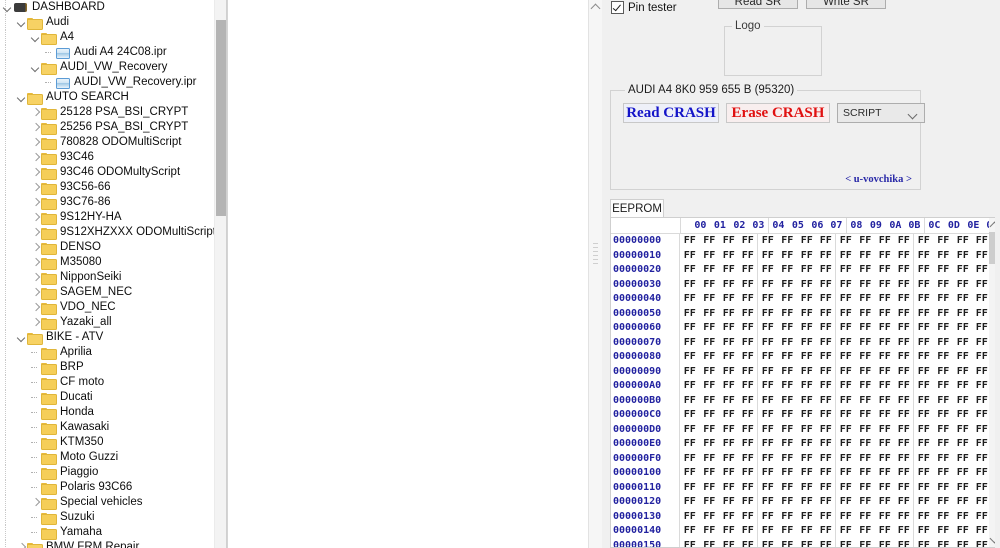  Describe the element at coordinates (107, 22) in the screenshot. I see `tree-item-audi: Audi` at that location.